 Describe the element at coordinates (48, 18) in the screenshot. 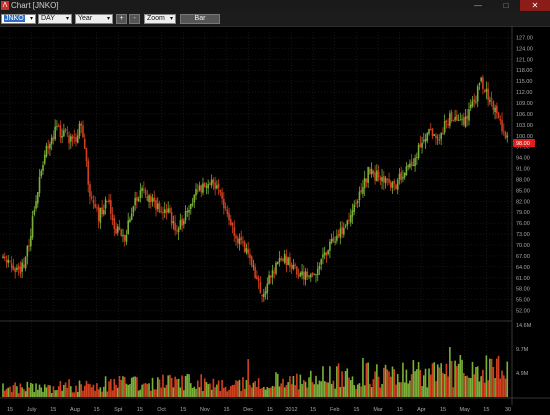

I see `period-value: DAY` at that location.